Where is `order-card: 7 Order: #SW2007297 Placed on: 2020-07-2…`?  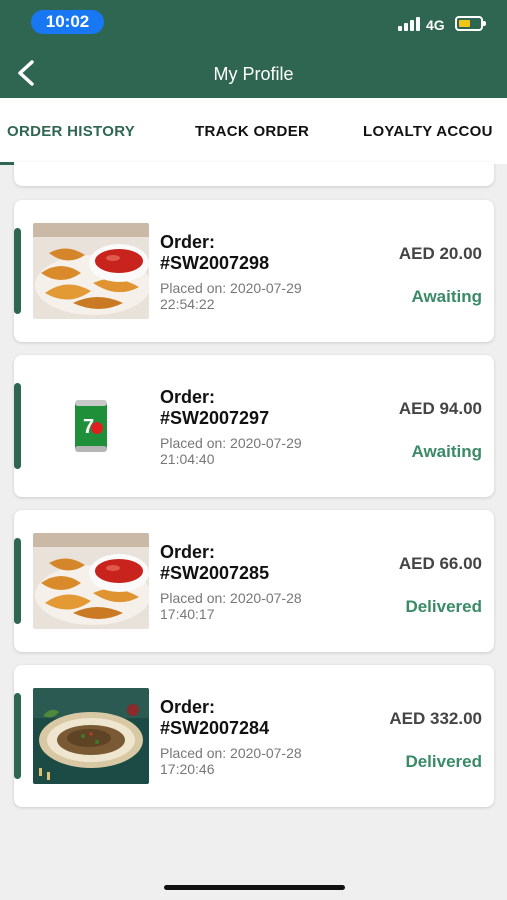
order-card: 7 Order: #SW2007297 Placed on: 2020-07-2… is located at coordinates (254, 426).